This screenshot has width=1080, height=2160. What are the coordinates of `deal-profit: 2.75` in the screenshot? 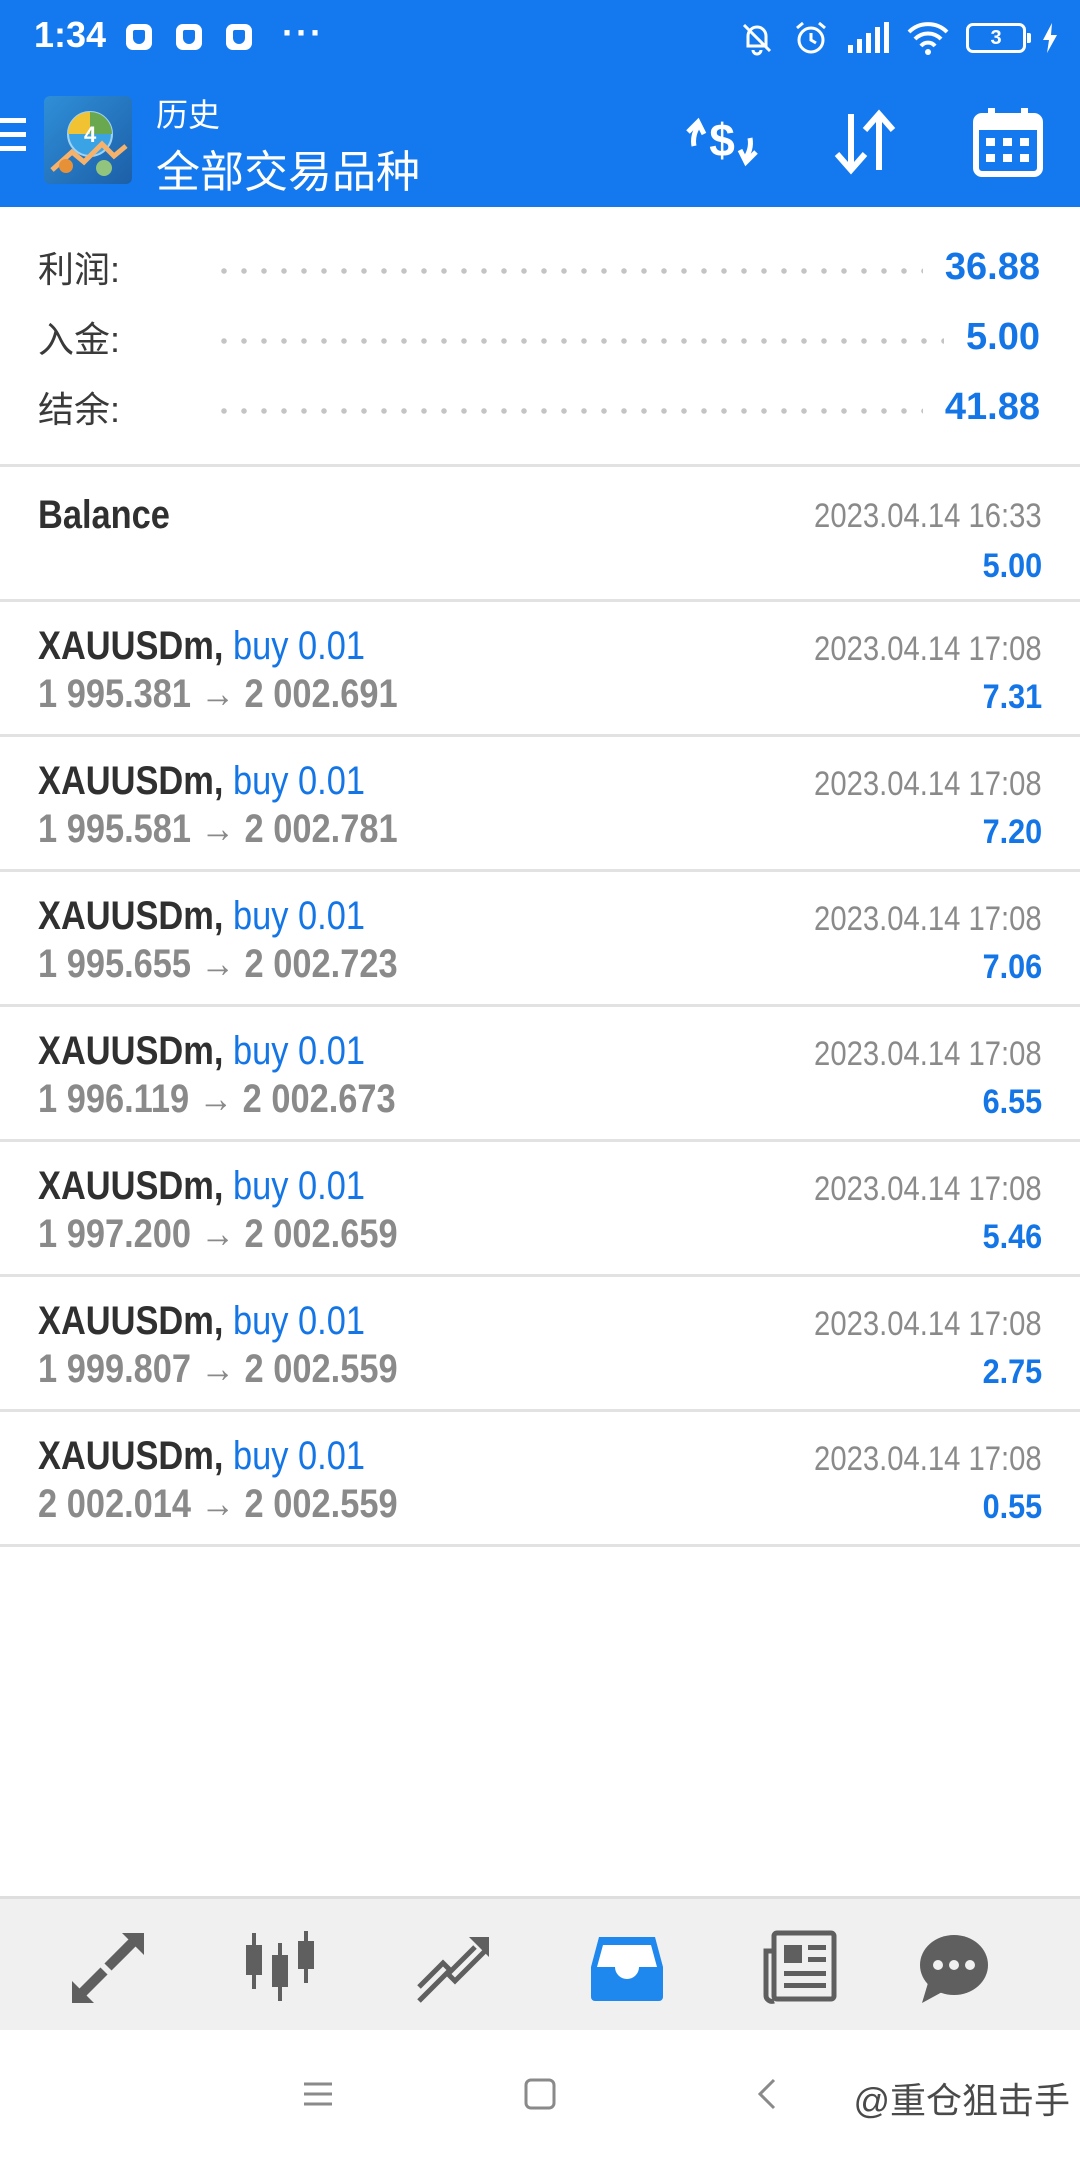 It's located at (1012, 1372).